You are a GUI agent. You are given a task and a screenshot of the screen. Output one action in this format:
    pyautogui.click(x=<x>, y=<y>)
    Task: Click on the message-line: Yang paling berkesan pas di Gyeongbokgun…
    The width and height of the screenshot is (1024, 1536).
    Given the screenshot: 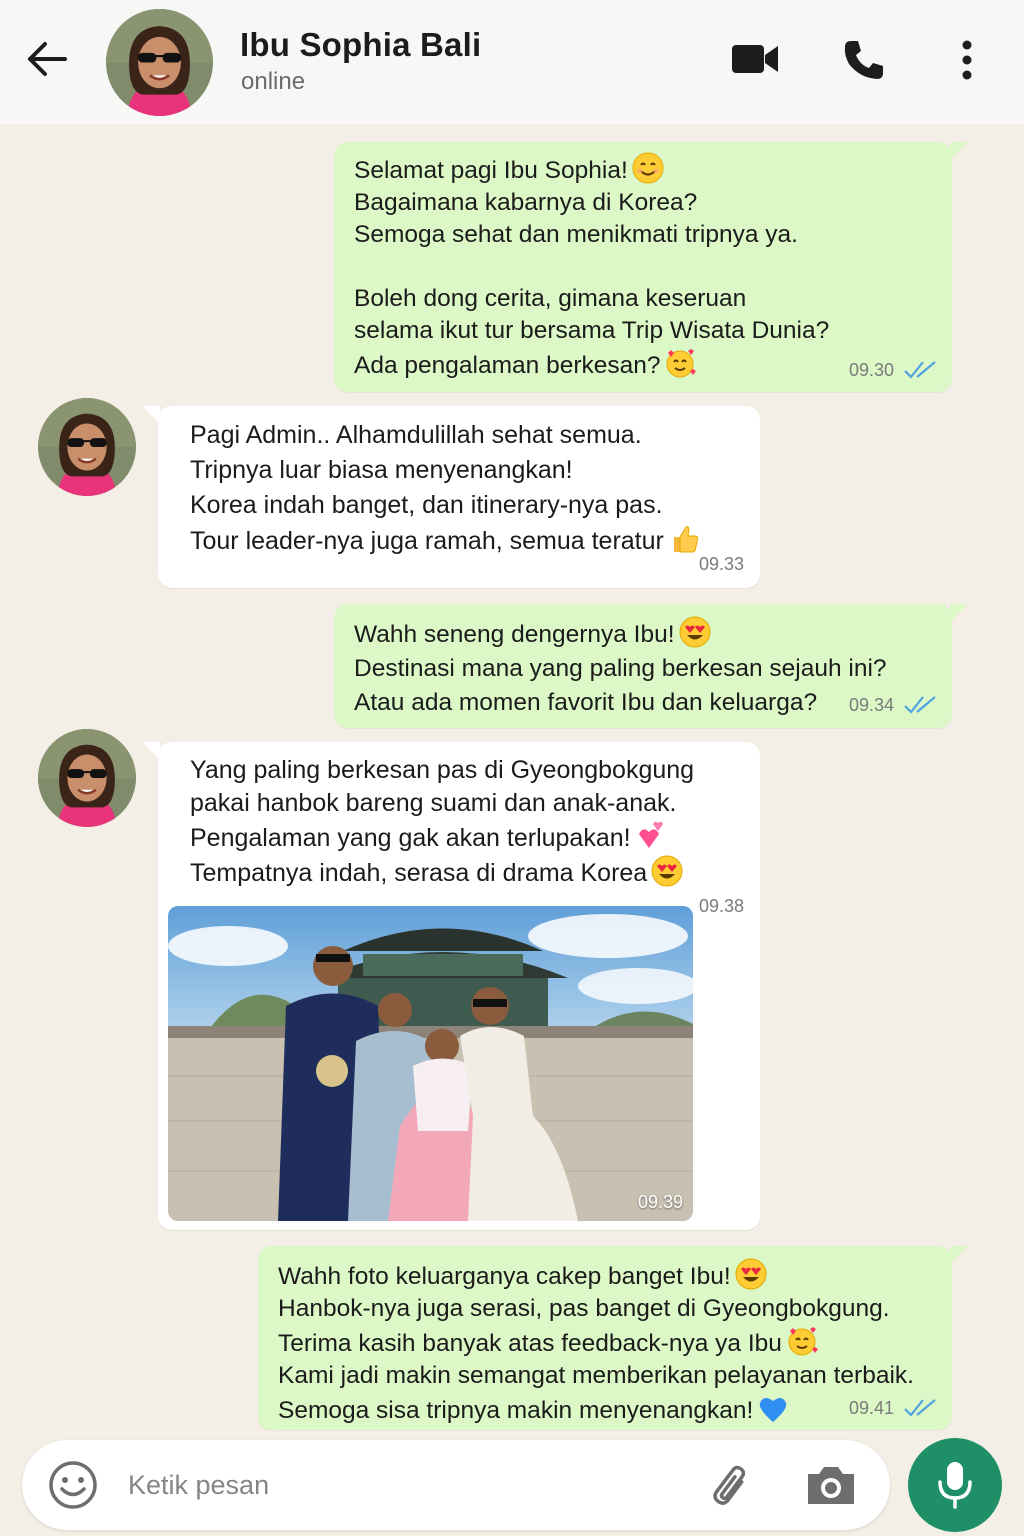 What is the action you would take?
    pyautogui.click(x=442, y=770)
    